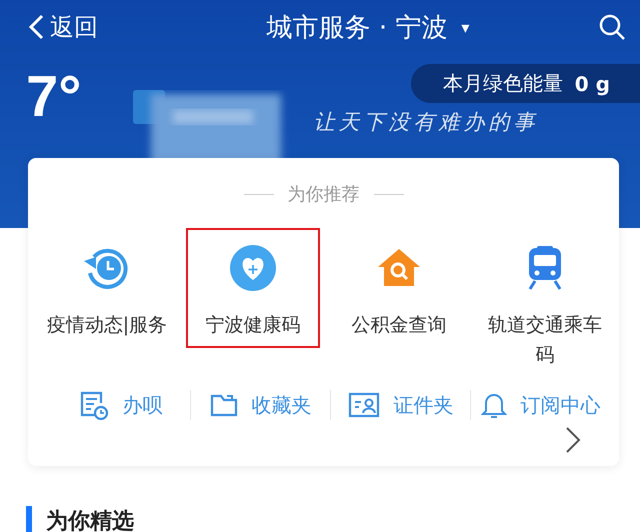 This screenshot has height=532, width=640. Describe the element at coordinates (502, 83) in the screenshot. I see `energy-label: 本月绿色能量` at that location.